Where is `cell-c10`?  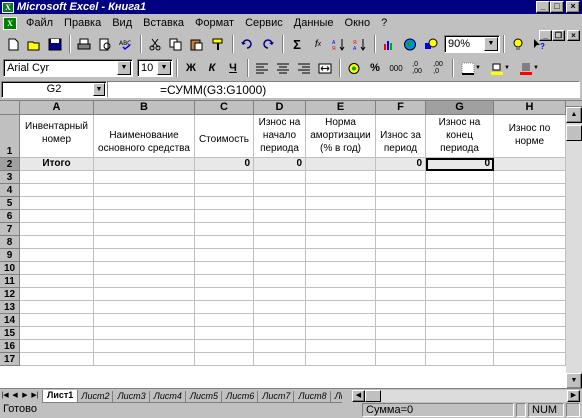 cell-c10 is located at coordinates (224, 268).